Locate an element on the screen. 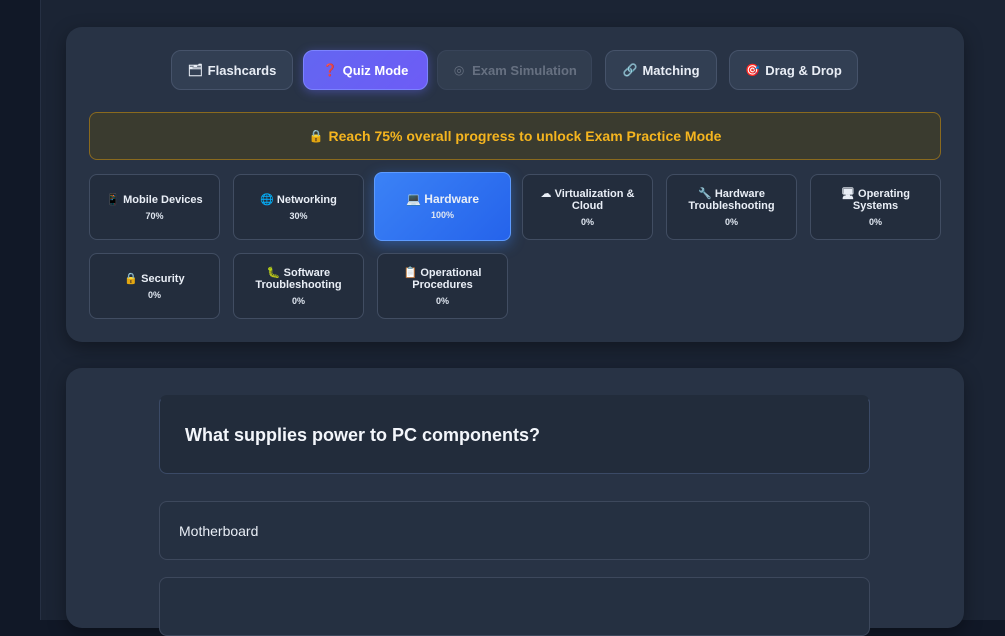 The image size is (1005, 636). flashcards-button: 🗂 Flashcards is located at coordinates (232, 70).